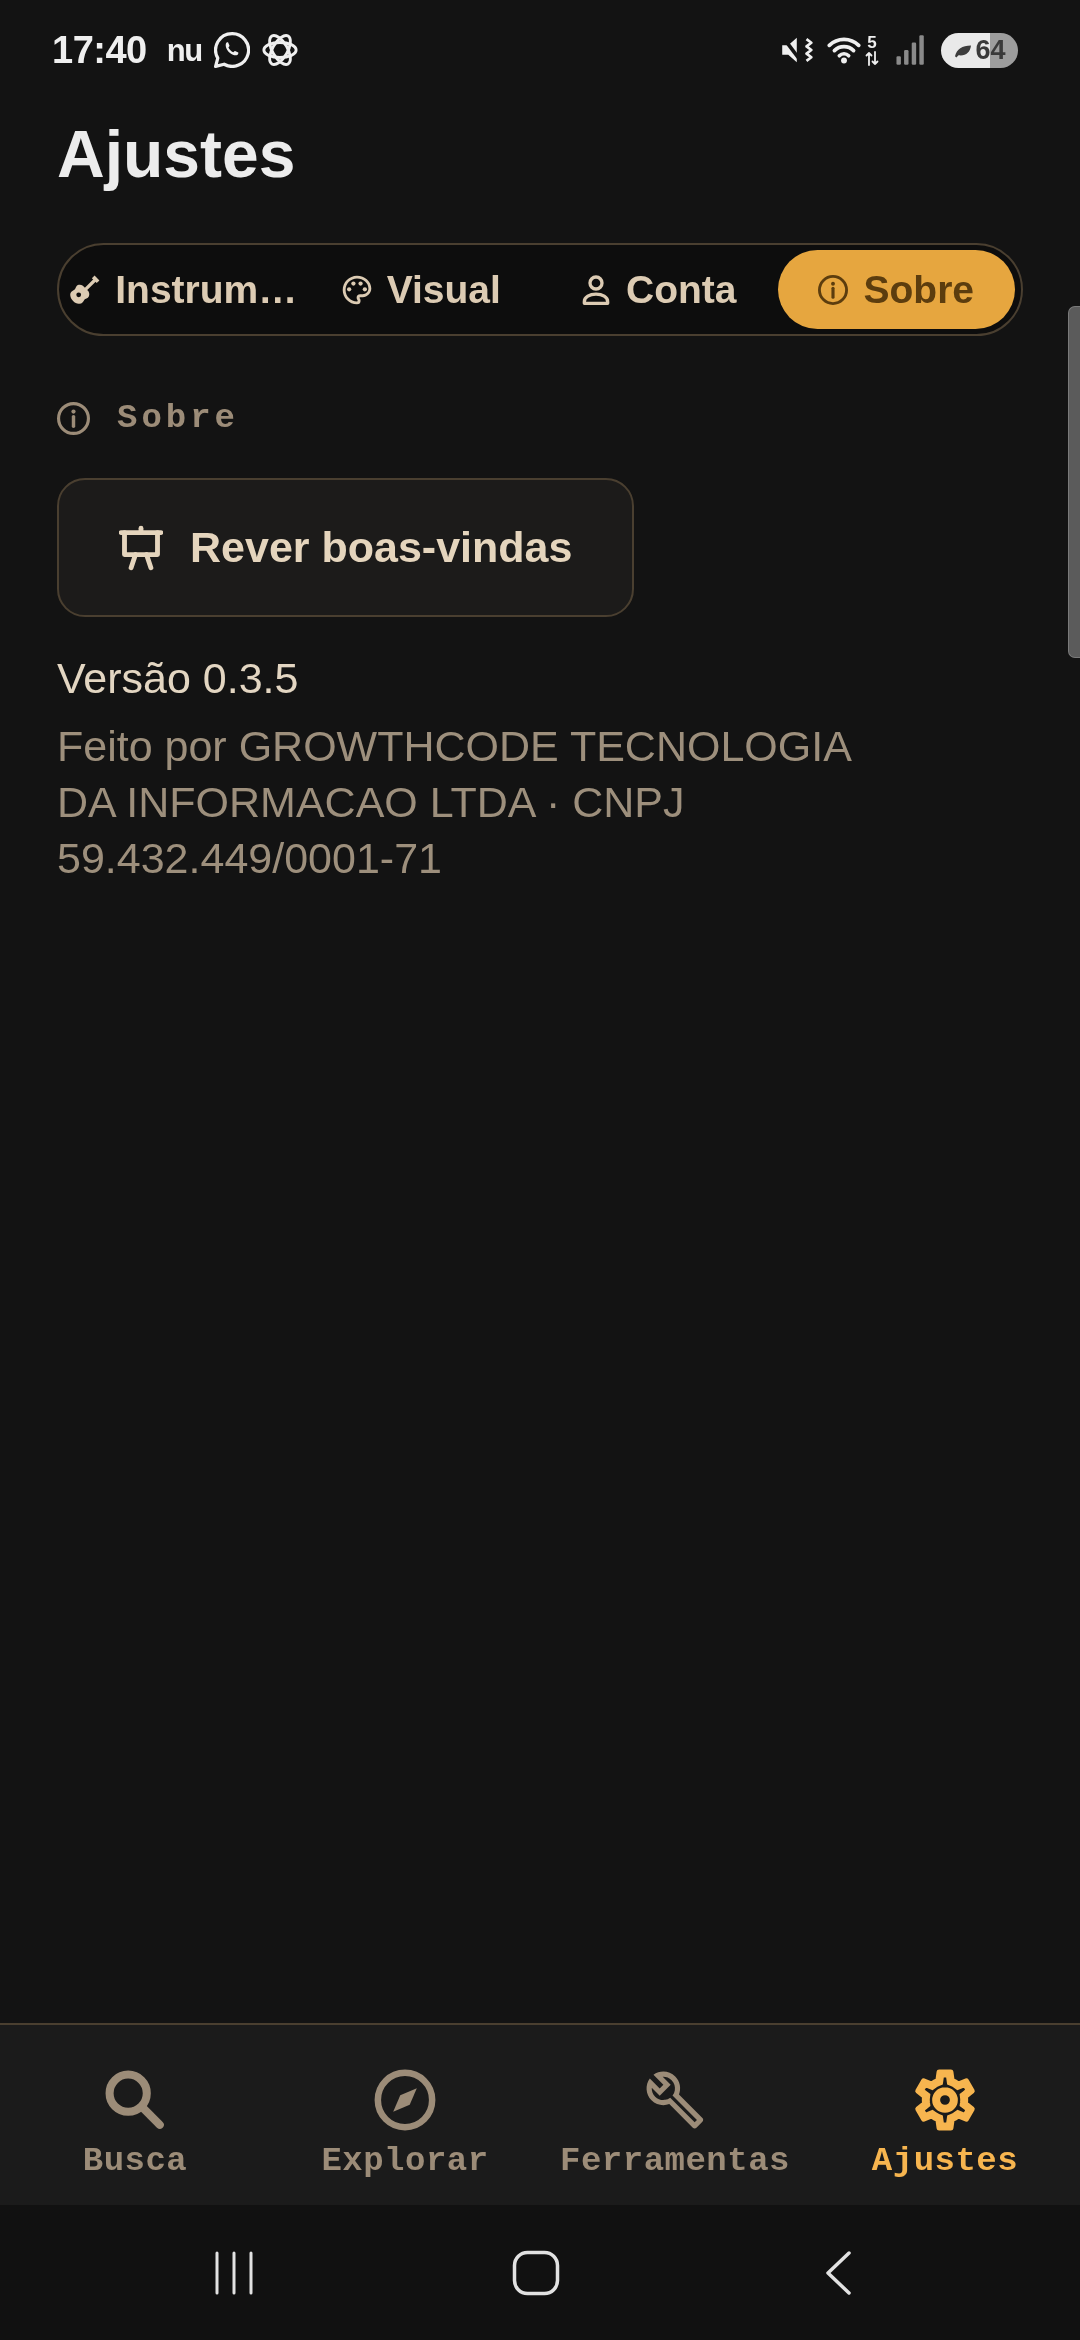 Image resolution: width=1080 pixels, height=2340 pixels. What do you see at coordinates (178, 678) in the screenshot?
I see `version-text: Versão 0.3.5` at bounding box center [178, 678].